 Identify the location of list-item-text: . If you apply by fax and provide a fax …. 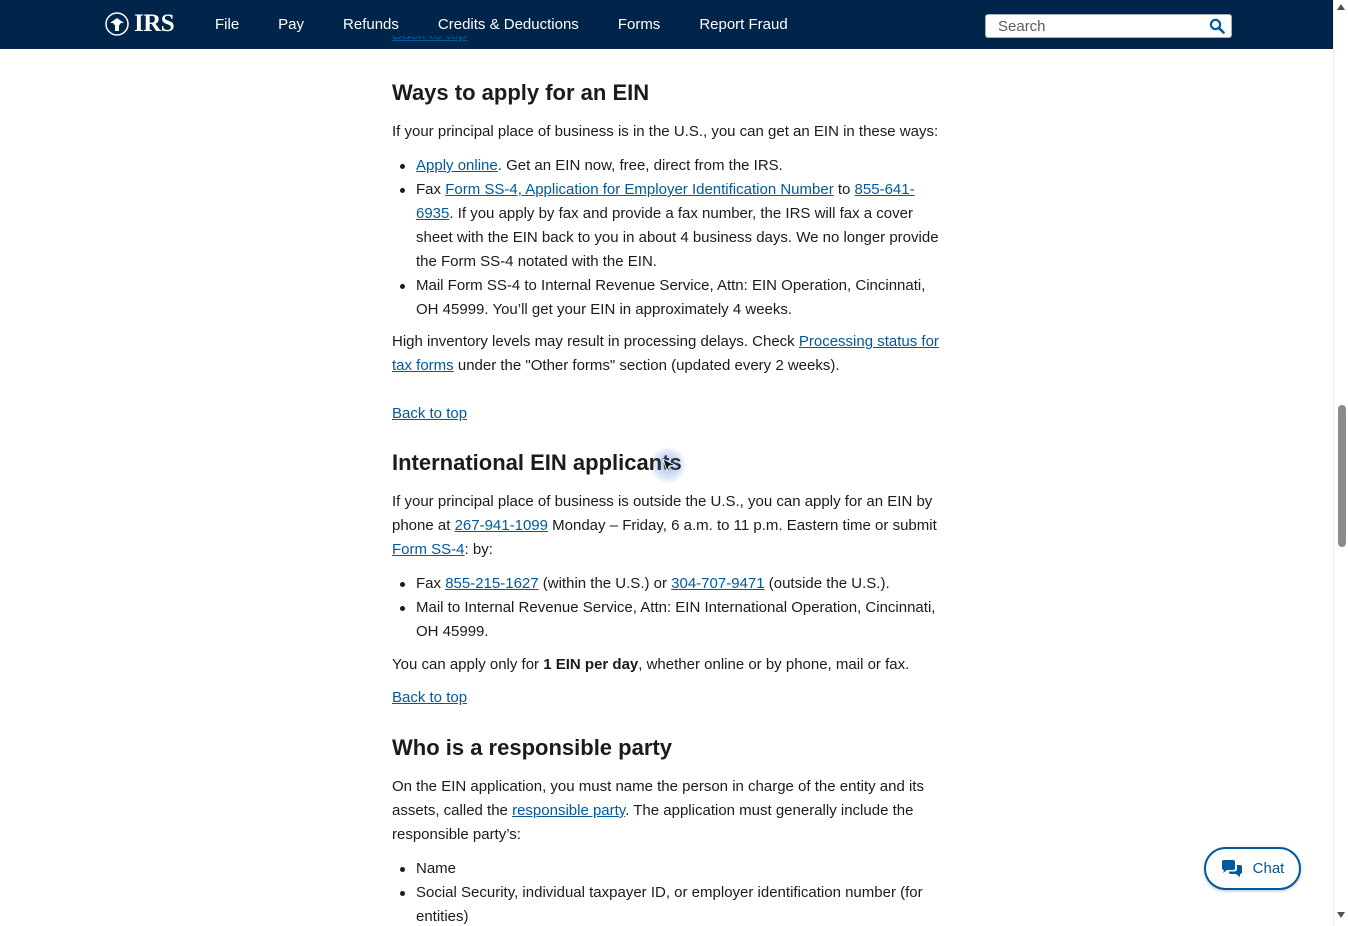
(677, 237).